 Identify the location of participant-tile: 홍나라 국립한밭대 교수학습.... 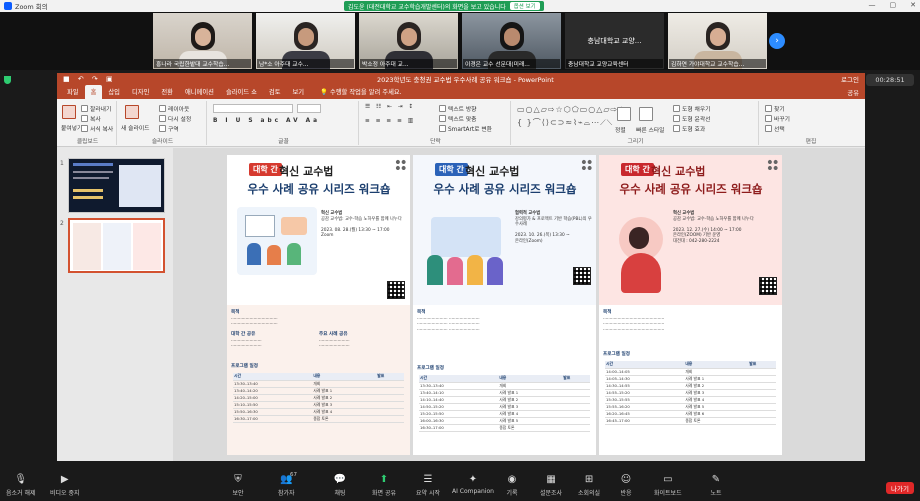
(202, 41).